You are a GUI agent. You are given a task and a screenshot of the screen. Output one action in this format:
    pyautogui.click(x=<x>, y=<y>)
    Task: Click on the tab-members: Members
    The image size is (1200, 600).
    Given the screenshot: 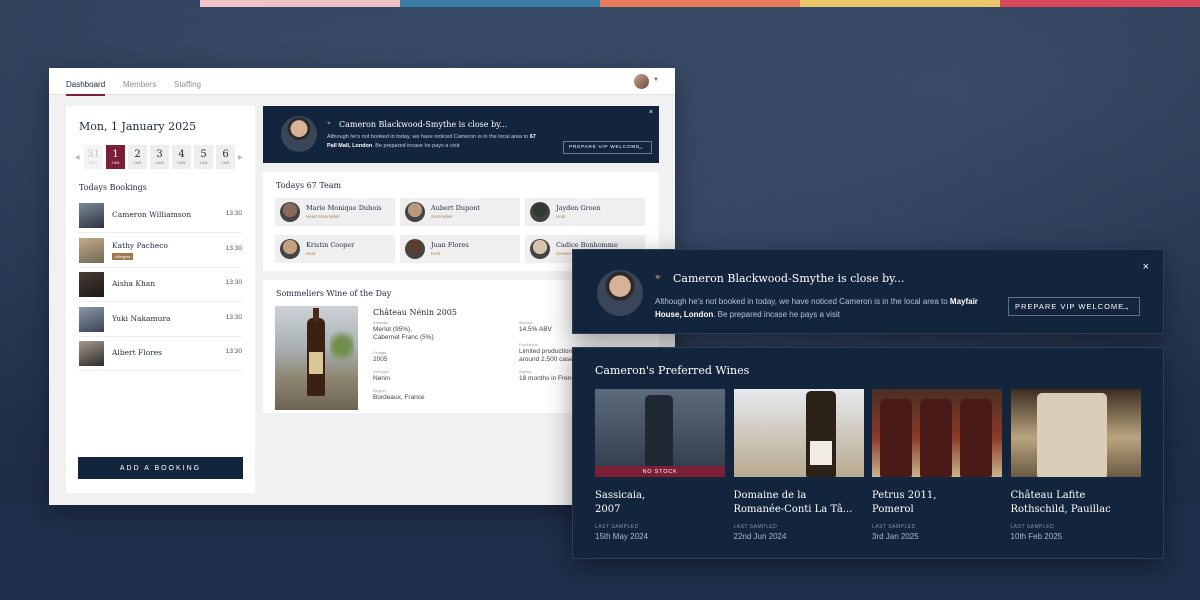 What is the action you would take?
    pyautogui.click(x=139, y=84)
    